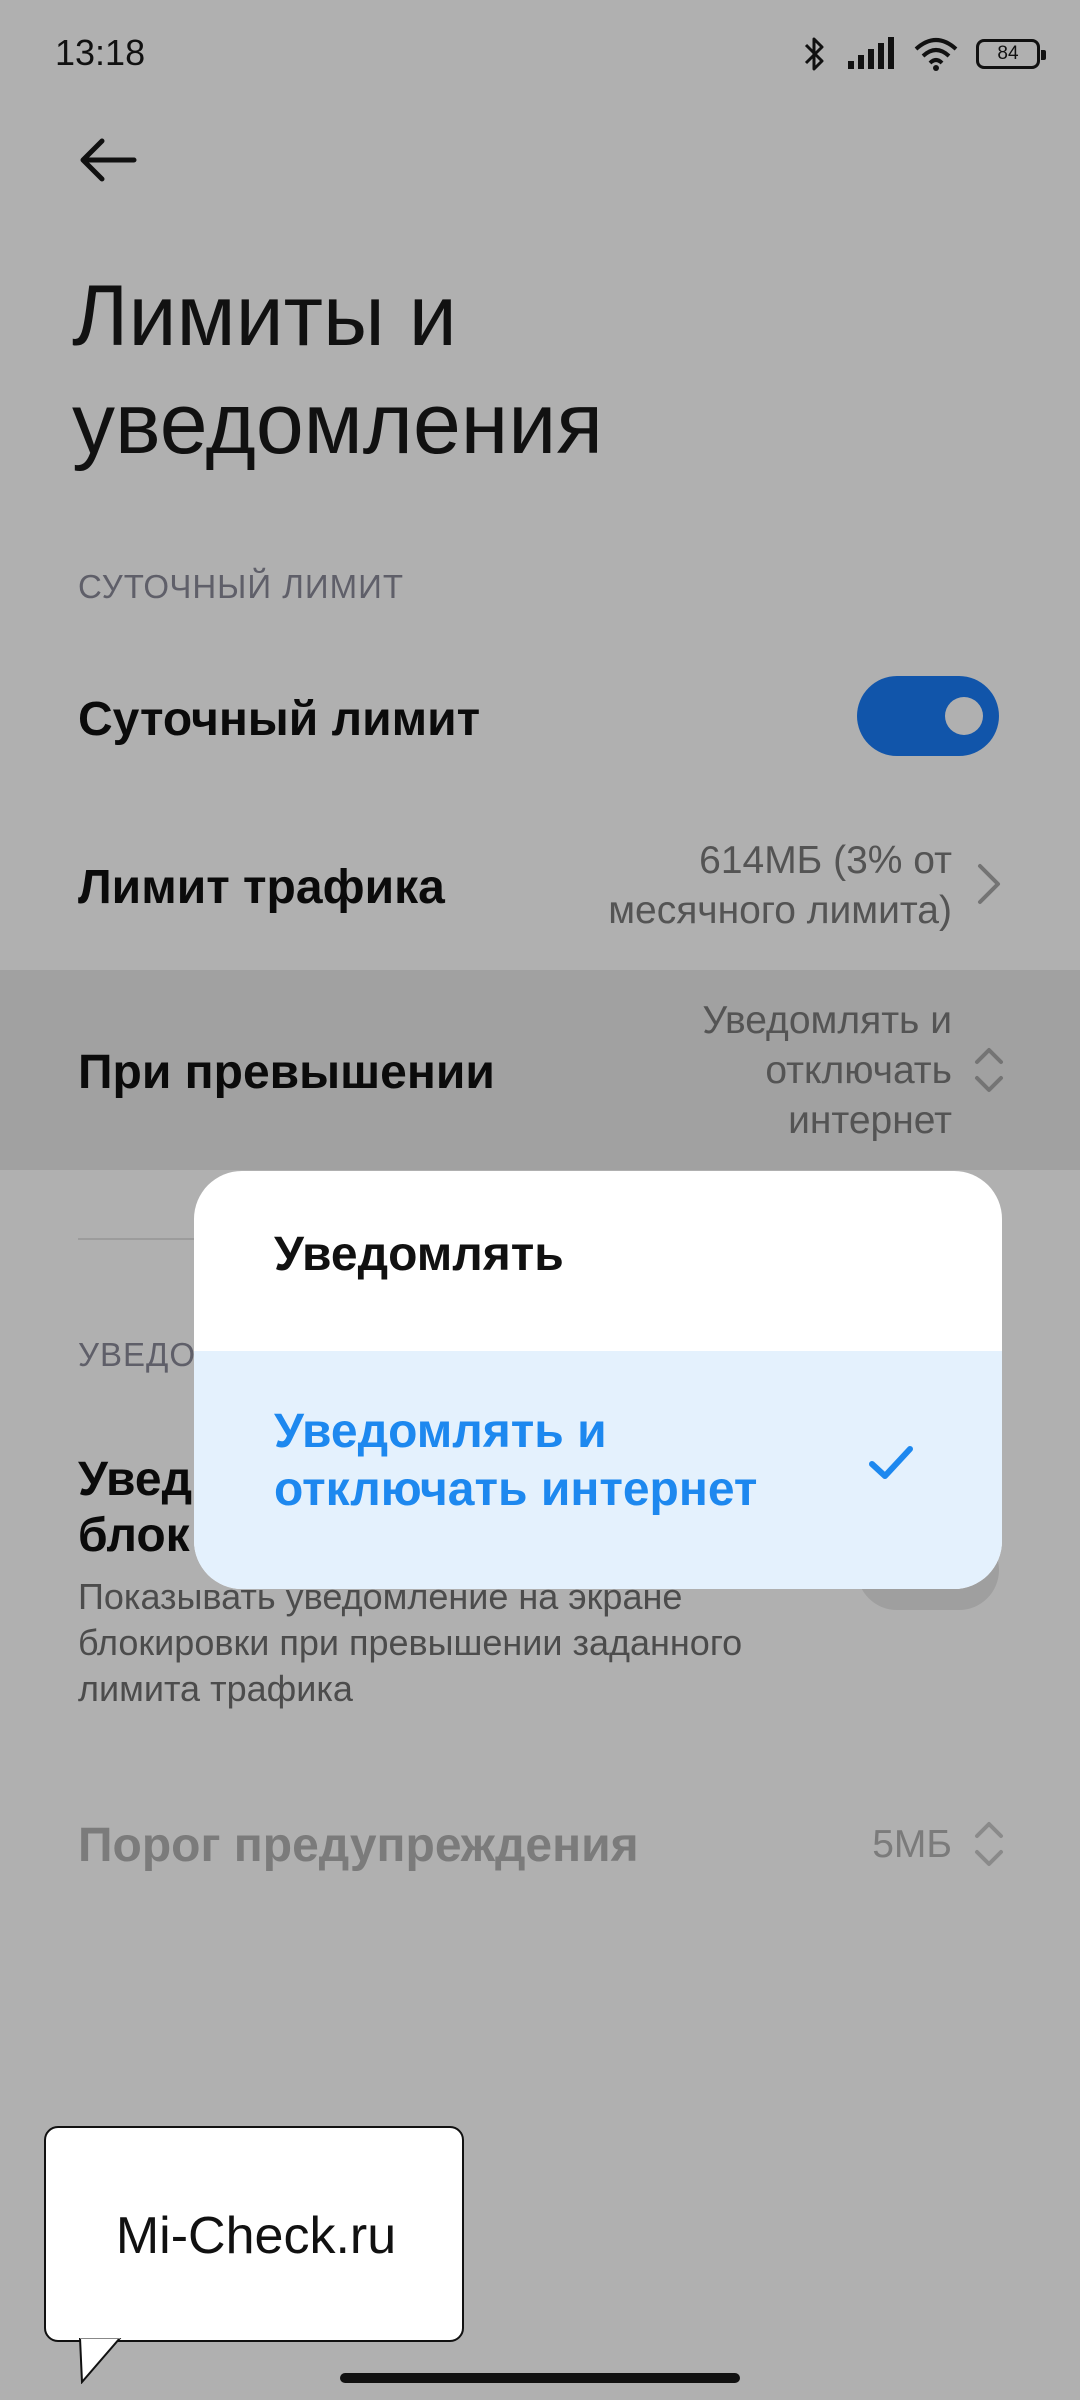 Image resolution: width=1080 pixels, height=2400 pixels. I want to click on watermark-bubble: Mi-Check.ru, so click(254, 2234).